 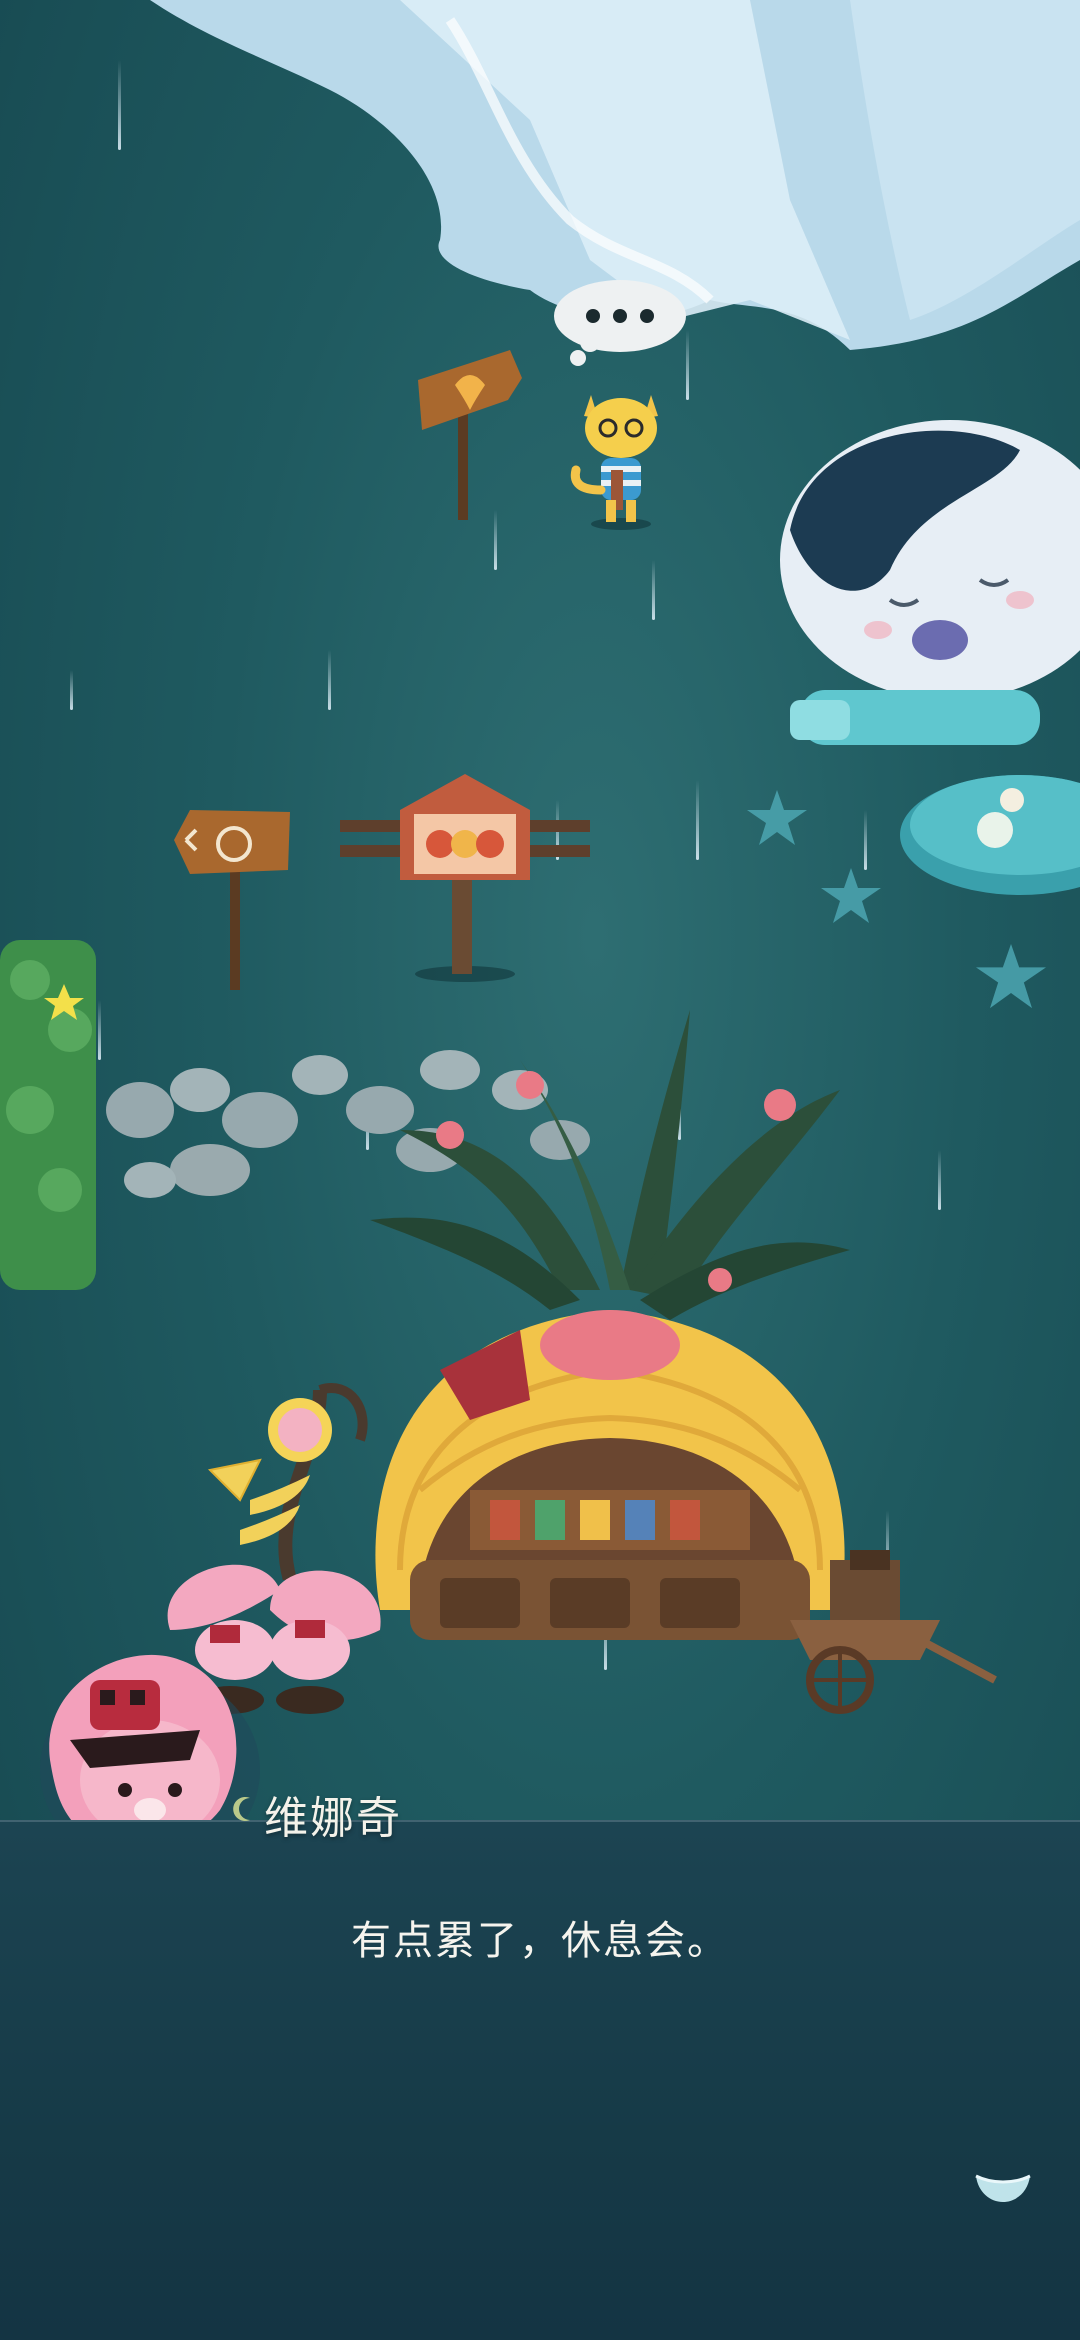 What do you see at coordinates (610, 1310) in the screenshot?
I see `pineapple-shop` at bounding box center [610, 1310].